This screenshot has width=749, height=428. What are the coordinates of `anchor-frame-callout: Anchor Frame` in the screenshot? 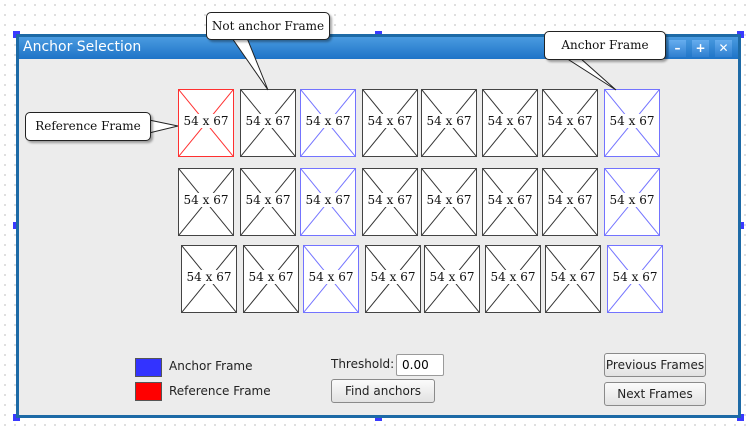 It's located at (605, 45).